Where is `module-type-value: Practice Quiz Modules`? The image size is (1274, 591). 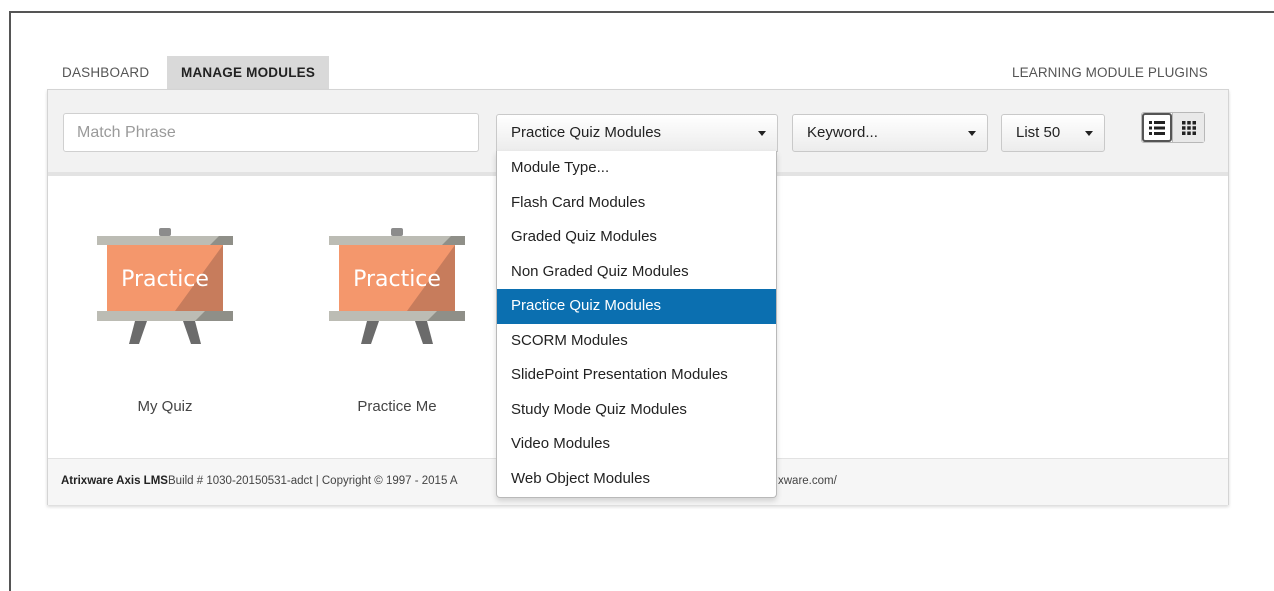
module-type-value: Practice Quiz Modules is located at coordinates (586, 132).